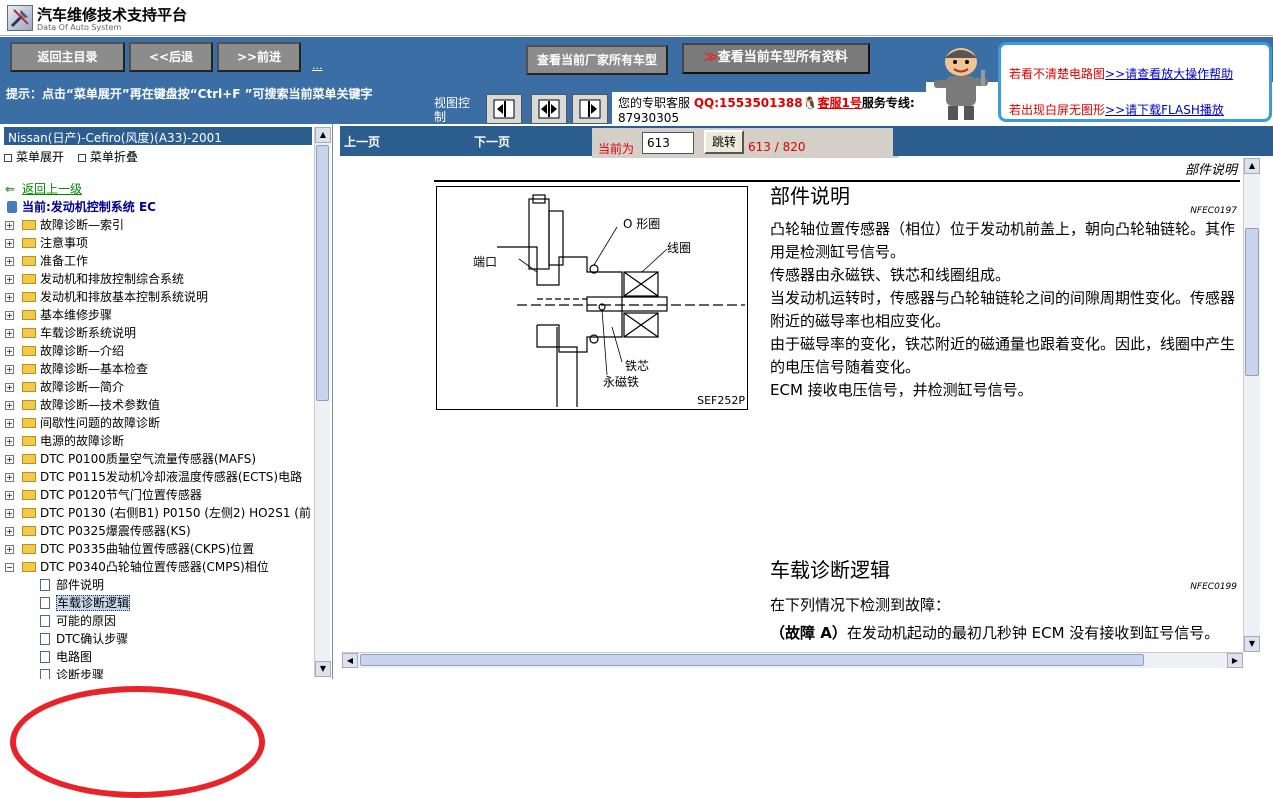  I want to click on tree-folder-label: DTC P0120节气门位置传感器, so click(121, 495).